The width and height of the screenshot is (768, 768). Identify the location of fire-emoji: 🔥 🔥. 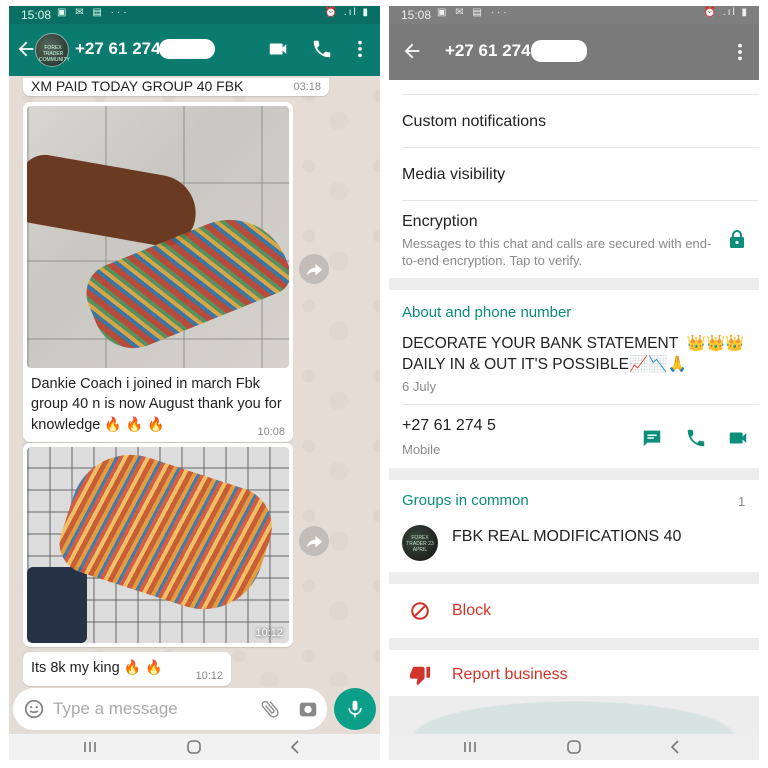
(143, 667).